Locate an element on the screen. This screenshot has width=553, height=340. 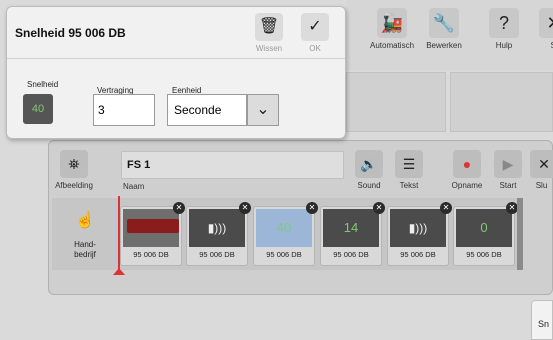
tile-face: 14 is located at coordinates (351, 228).